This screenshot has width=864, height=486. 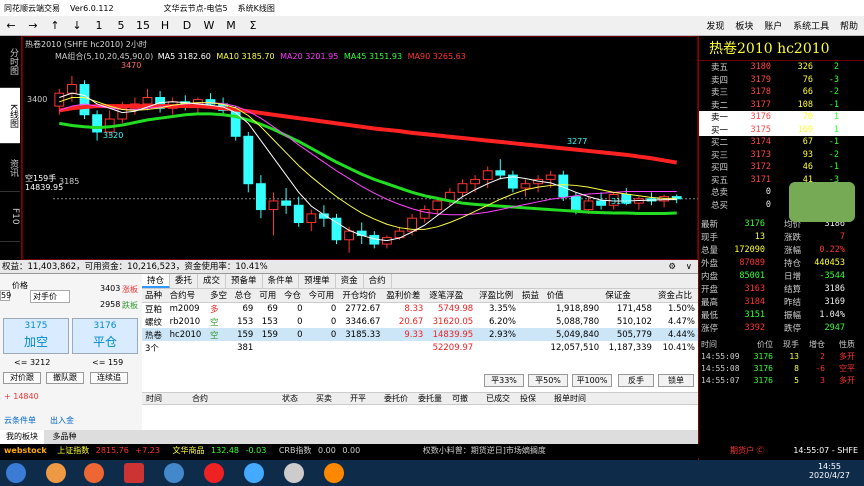 What do you see at coordinates (781, 142) in the screenshot?
I see `bid-row: 买二 3174 67 -1` at bounding box center [781, 142].